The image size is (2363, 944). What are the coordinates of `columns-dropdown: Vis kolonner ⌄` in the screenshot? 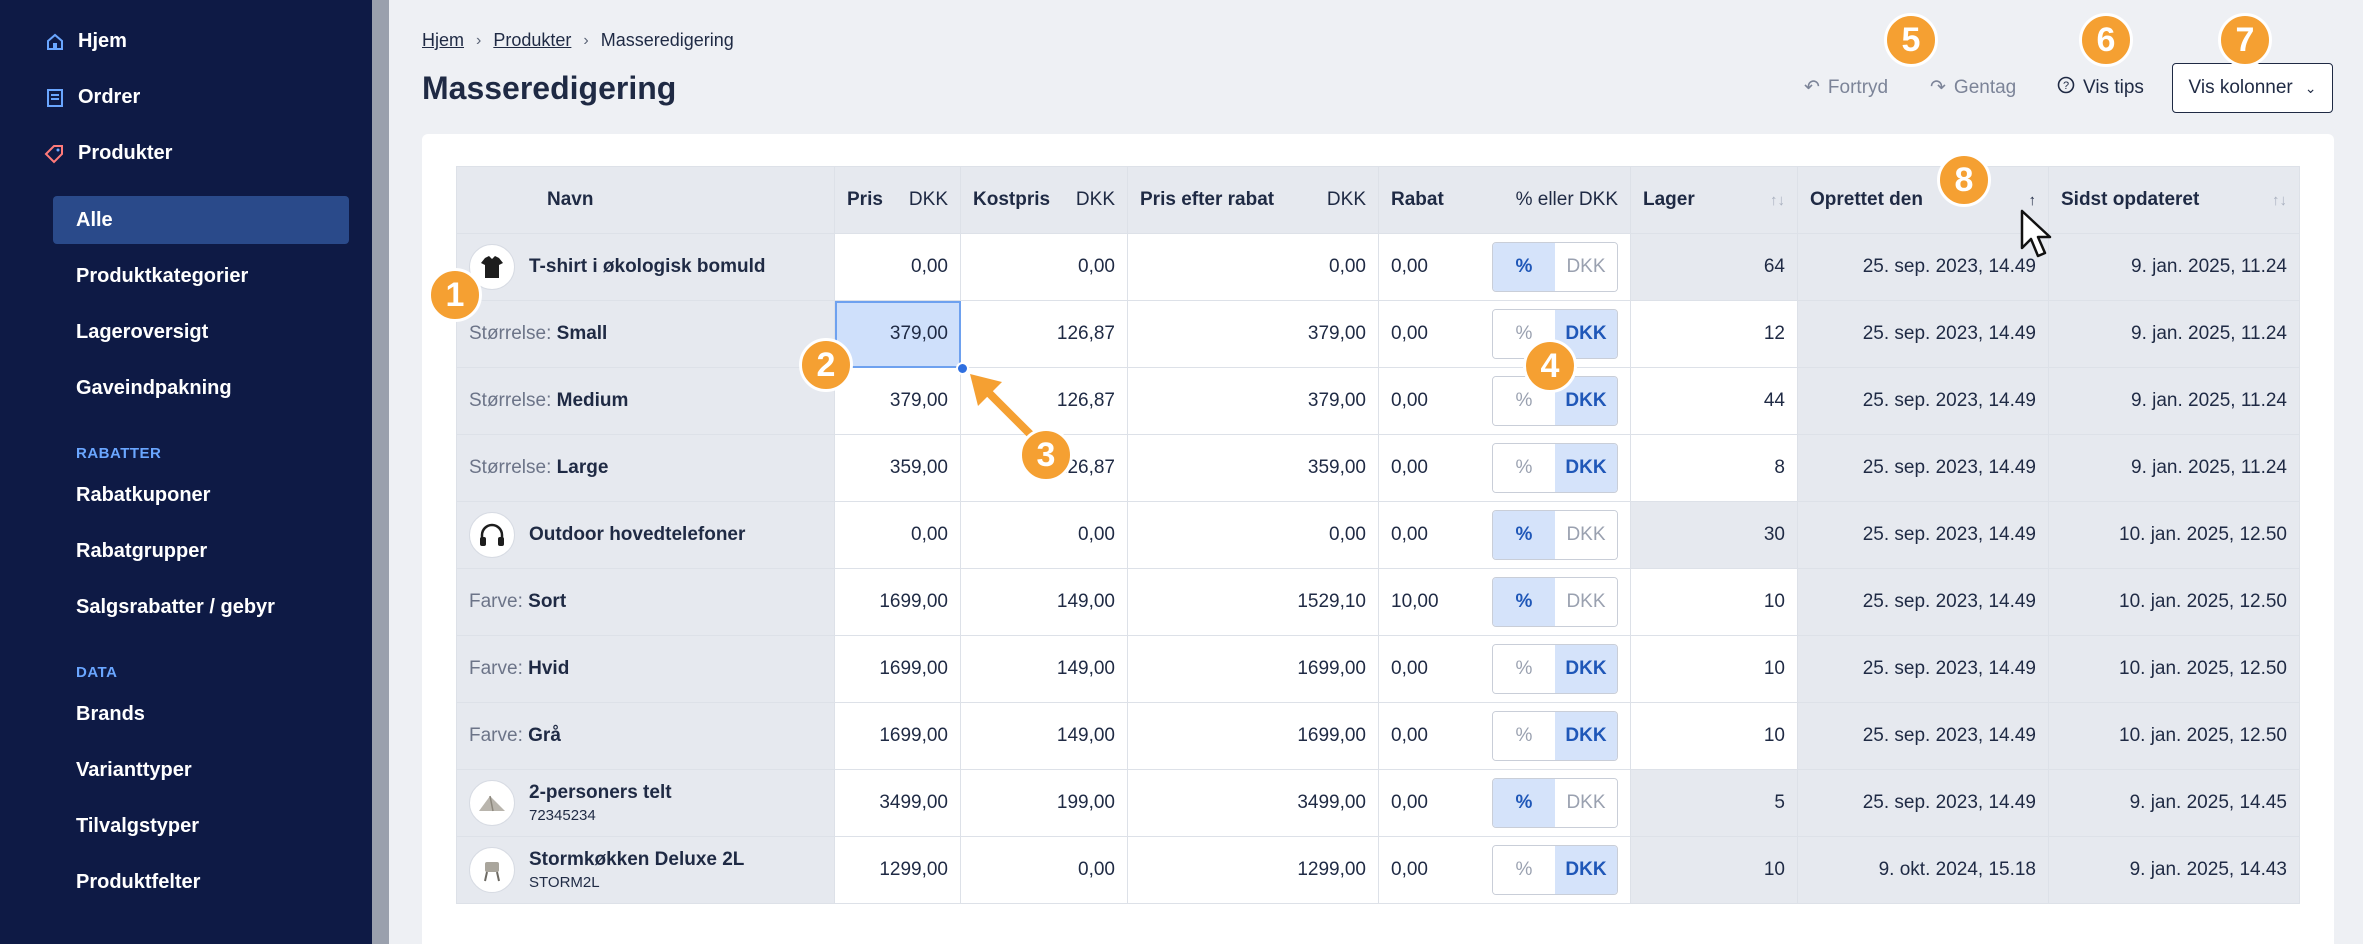 It's located at (2252, 88).